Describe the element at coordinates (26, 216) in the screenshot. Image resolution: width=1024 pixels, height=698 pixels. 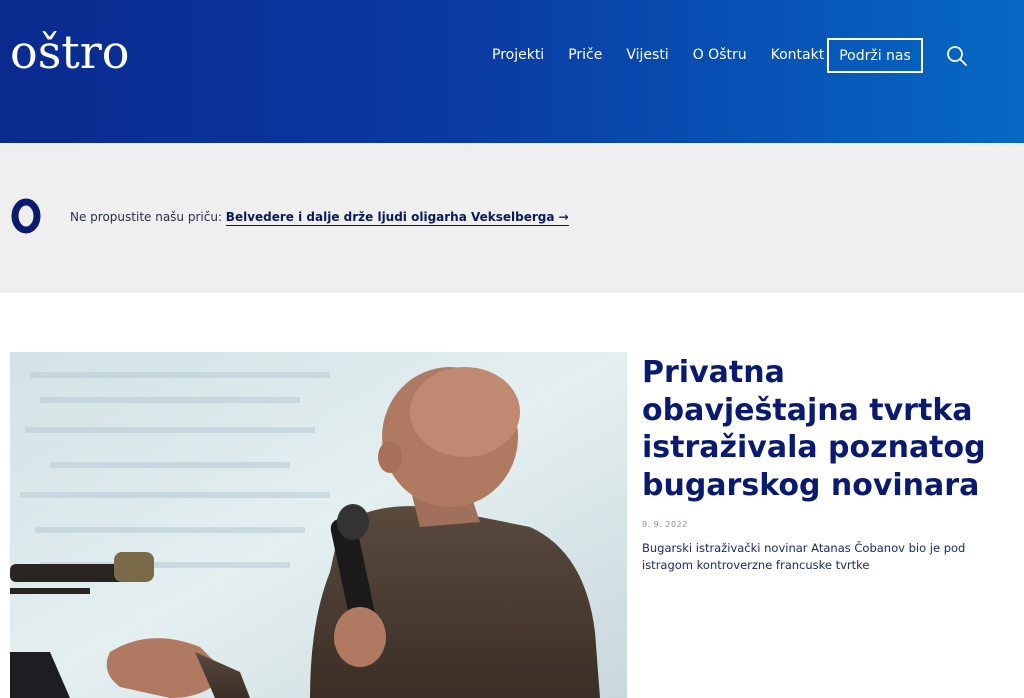
I see `ostro-o-icon` at that location.